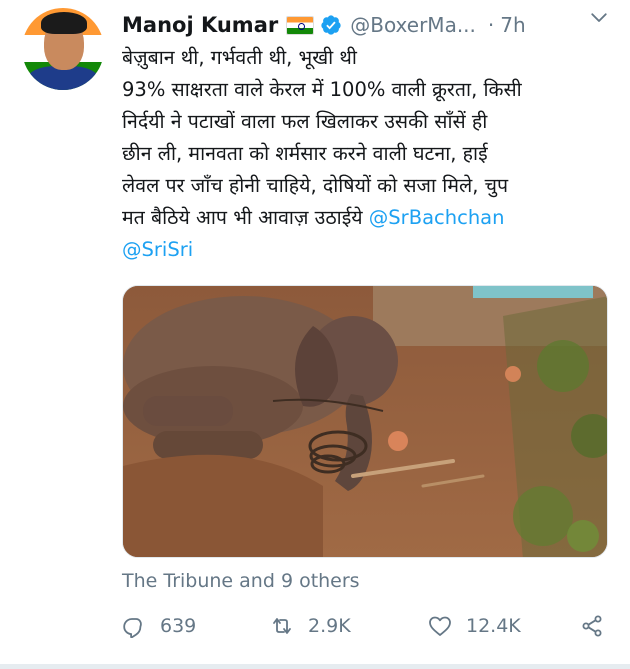  Describe the element at coordinates (366, 632) in the screenshot. I see `tweet-actions: 639 2.9K 12.4K` at that location.